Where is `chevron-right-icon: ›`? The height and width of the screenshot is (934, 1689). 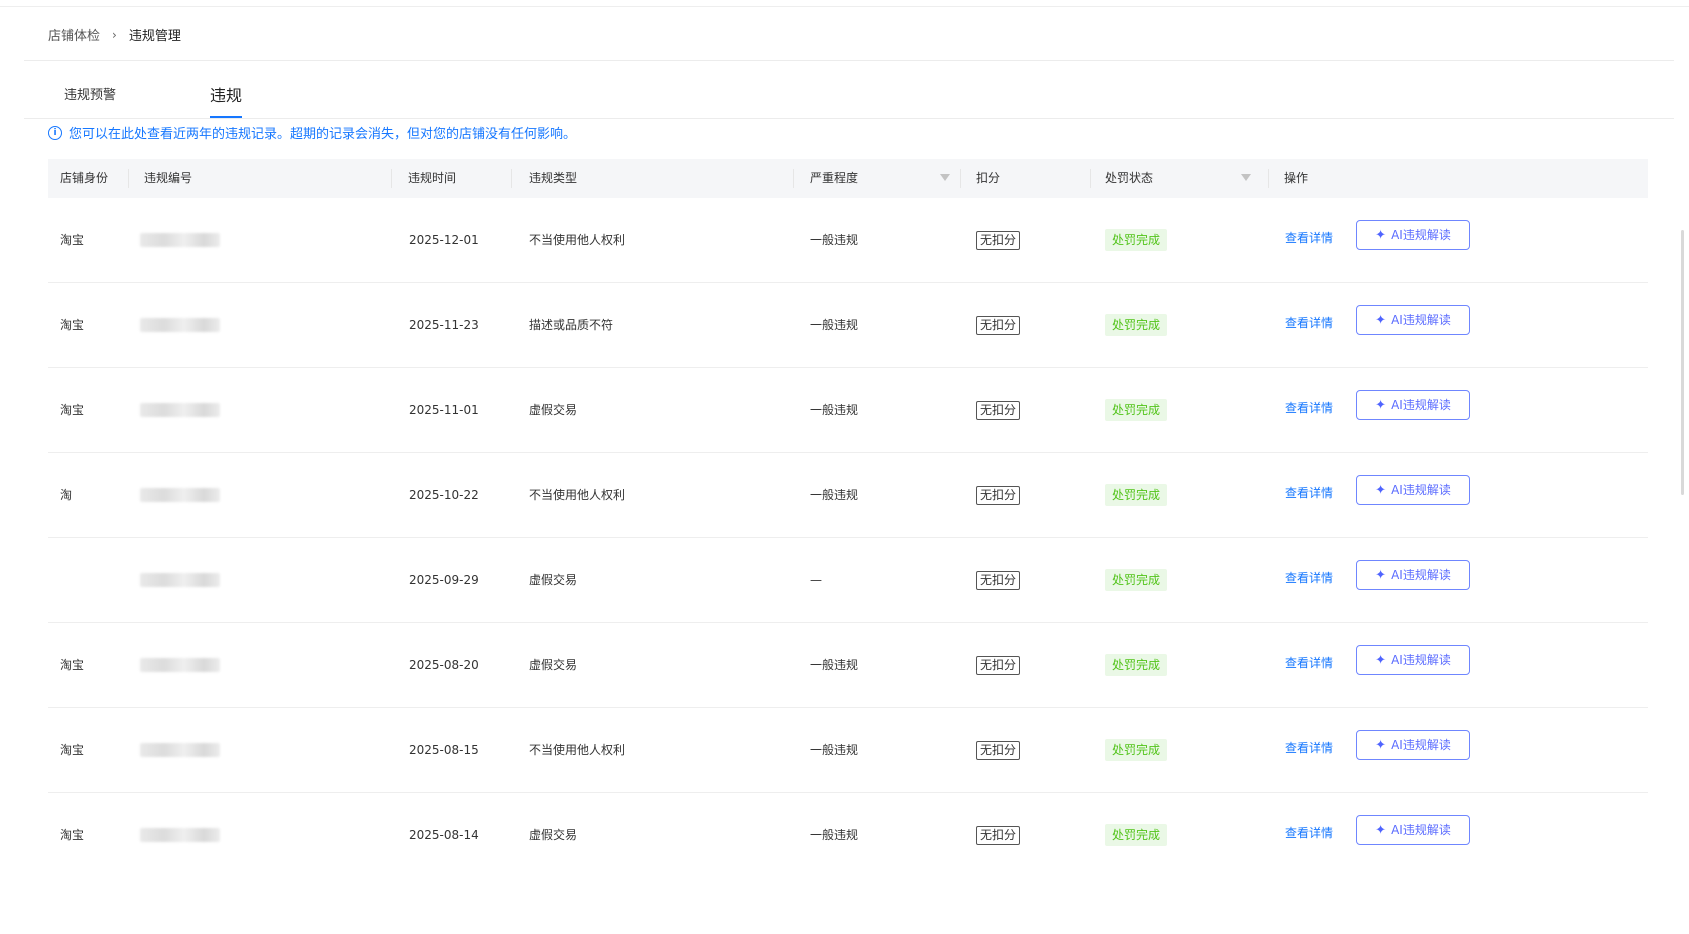
chevron-right-icon: › is located at coordinates (114, 34).